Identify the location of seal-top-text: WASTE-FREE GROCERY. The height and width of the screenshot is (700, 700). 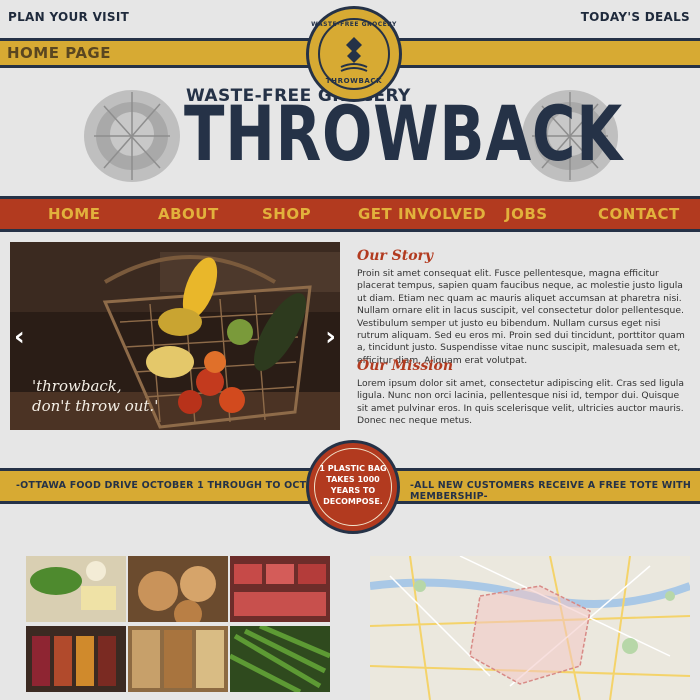
(354, 24).